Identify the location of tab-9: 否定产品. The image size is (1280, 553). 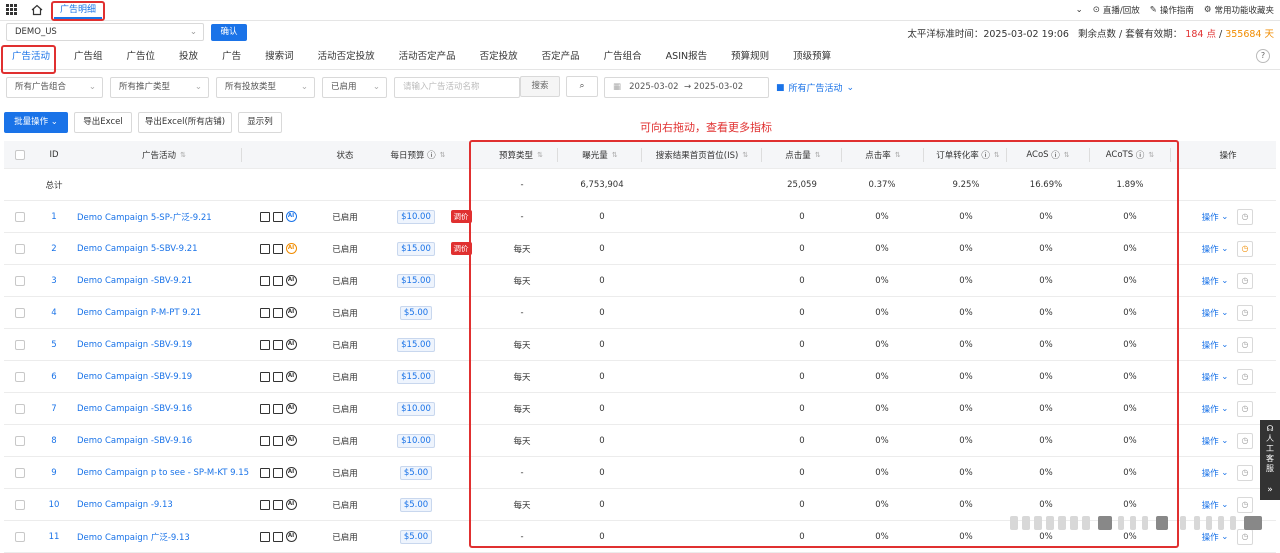
(561, 57).